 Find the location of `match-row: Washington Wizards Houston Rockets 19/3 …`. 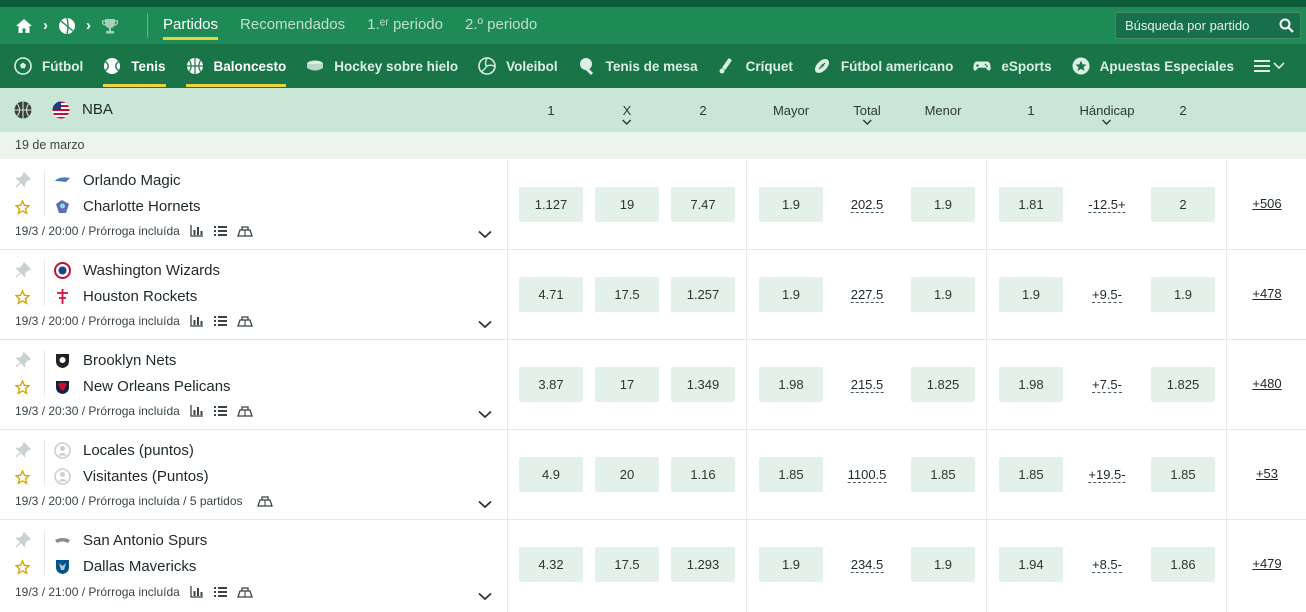

match-row: Washington Wizards Houston Rockets 19/3 … is located at coordinates (653, 295).